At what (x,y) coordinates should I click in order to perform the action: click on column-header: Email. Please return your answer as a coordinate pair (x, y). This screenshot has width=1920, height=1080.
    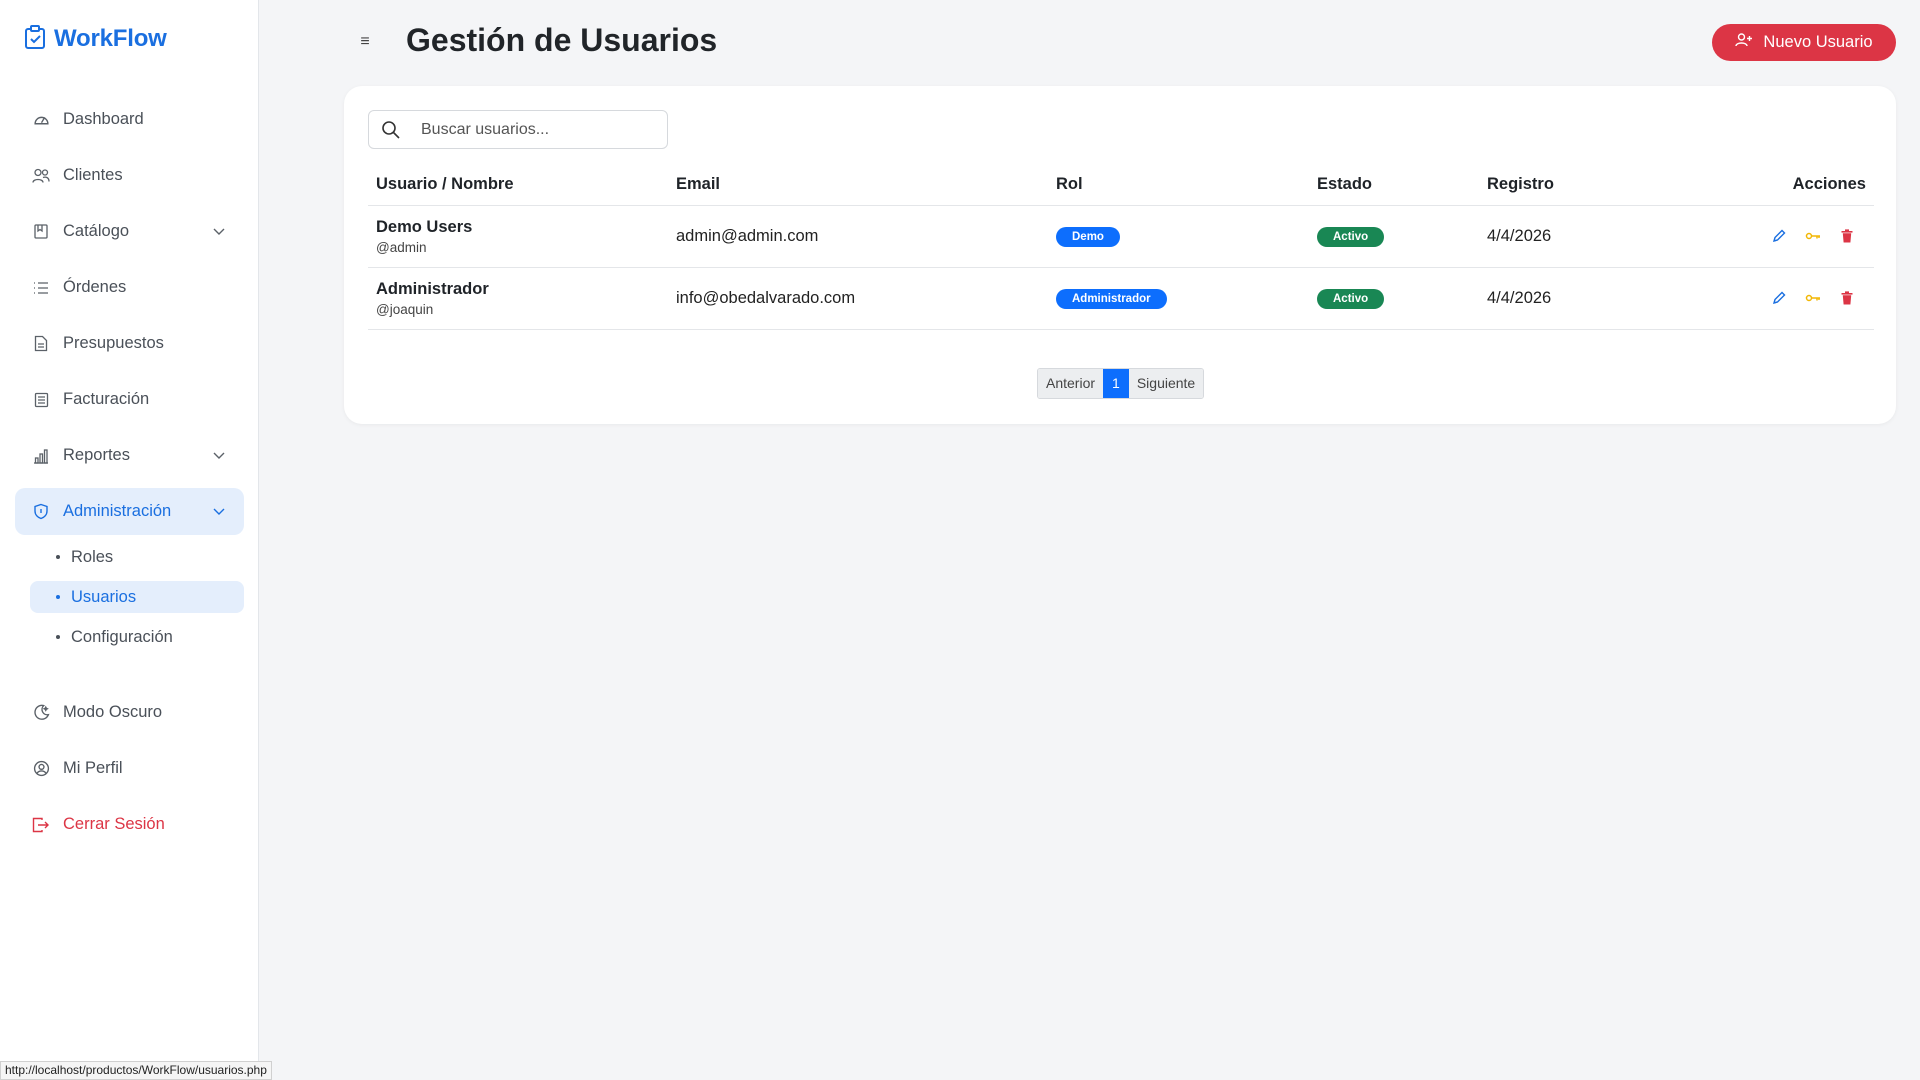
    Looking at the image, I should click on (858, 185).